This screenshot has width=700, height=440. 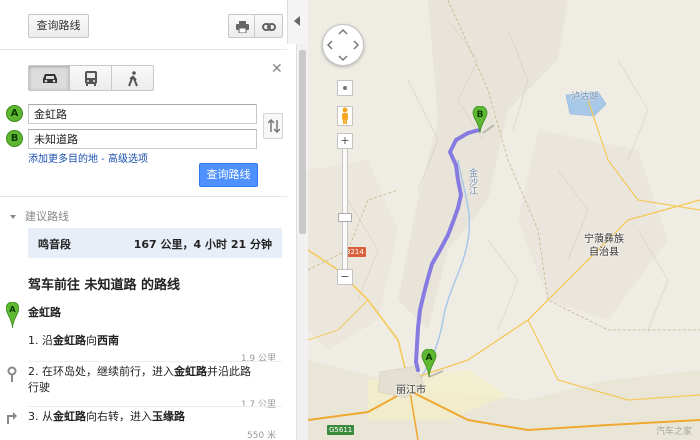 I want to click on dot-icon, so click(x=345, y=88).